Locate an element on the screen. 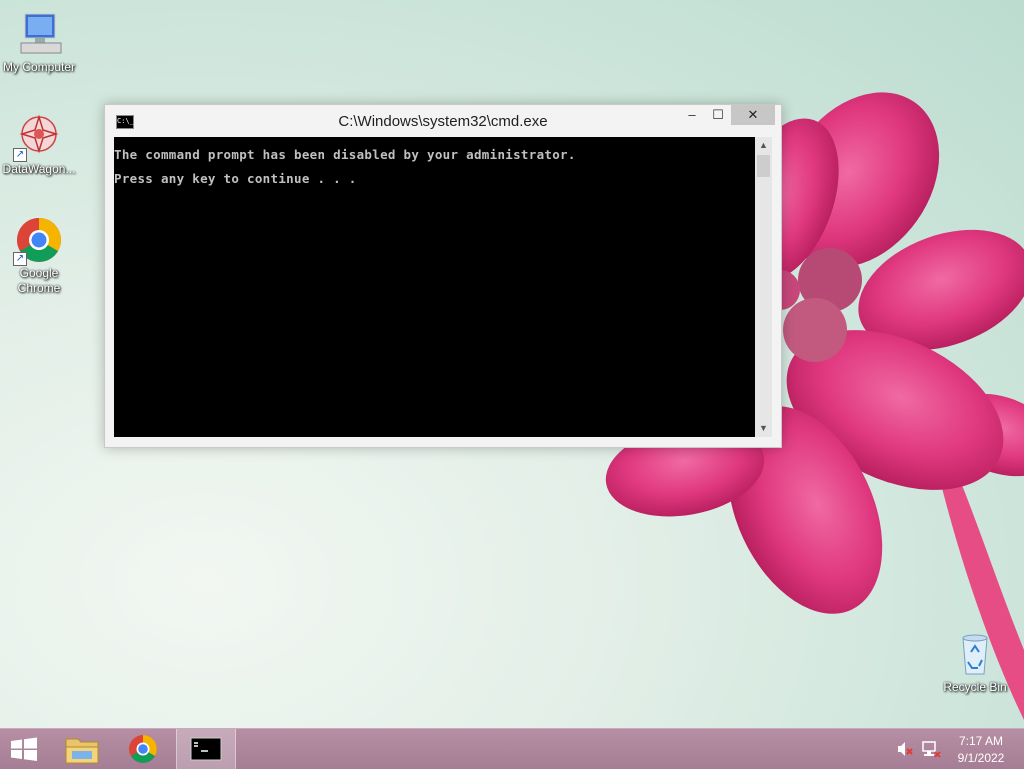 Image resolution: width=1024 pixels, height=774 pixels. desktop-icon-label: My Computer is located at coordinates (39, 67).